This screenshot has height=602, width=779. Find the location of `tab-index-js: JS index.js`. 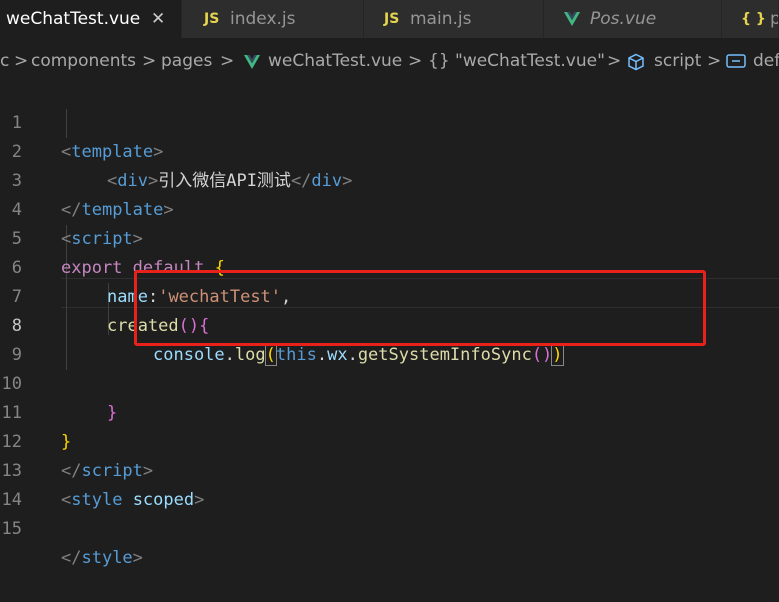

tab-index-js: JS index.js is located at coordinates (273, 19).